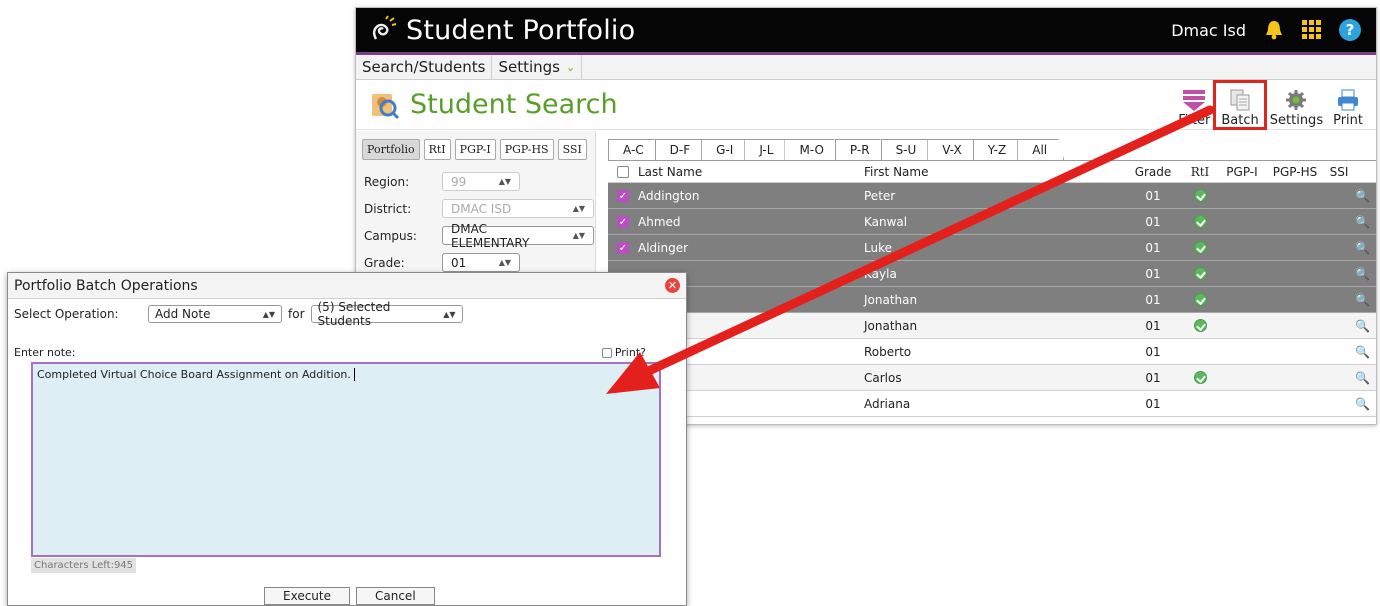 The width and height of the screenshot is (1380, 606). I want to click on menu-search-students: Search/Students, so click(424, 67).